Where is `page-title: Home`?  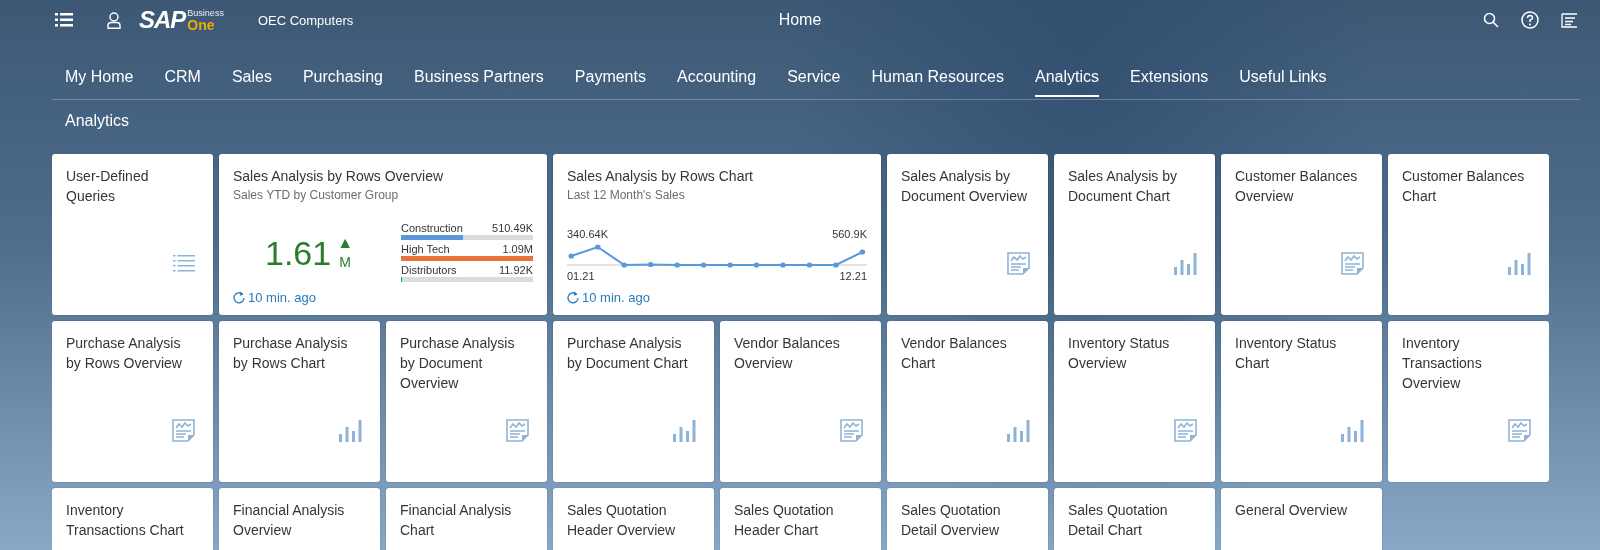
page-title: Home is located at coordinates (800, 20).